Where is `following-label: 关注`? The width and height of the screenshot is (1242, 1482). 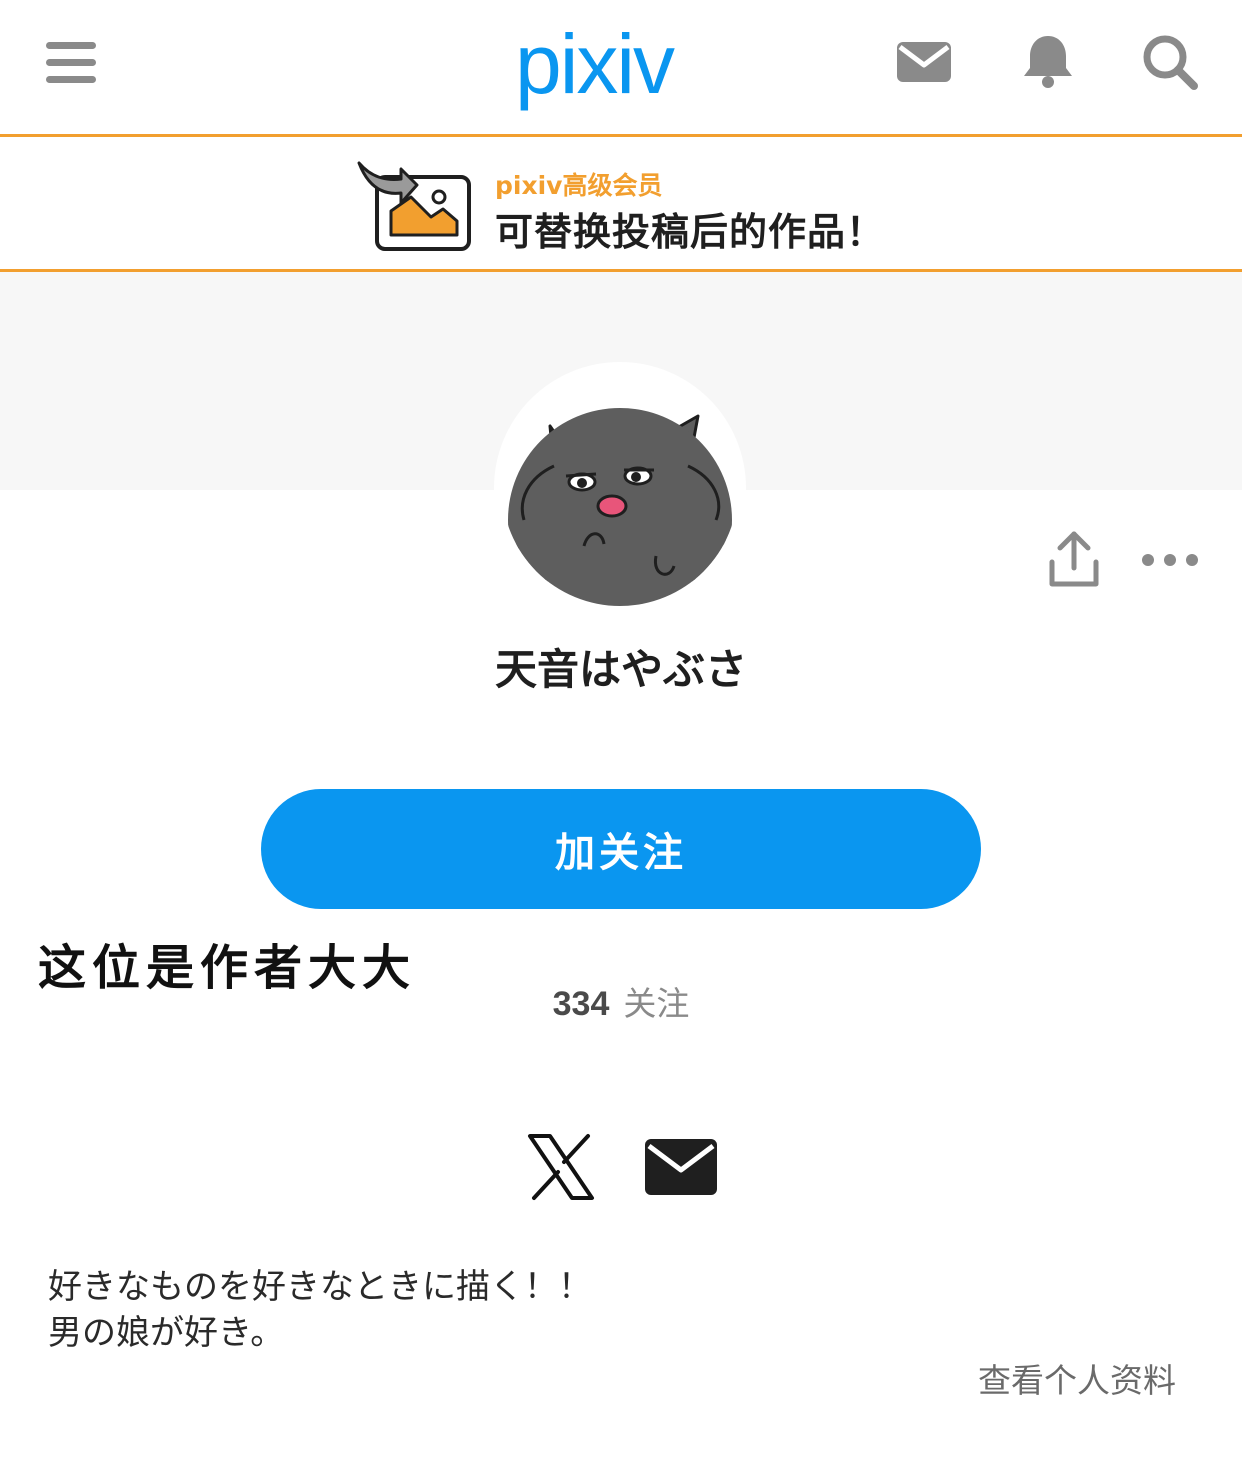 following-label: 关注 is located at coordinates (656, 1003).